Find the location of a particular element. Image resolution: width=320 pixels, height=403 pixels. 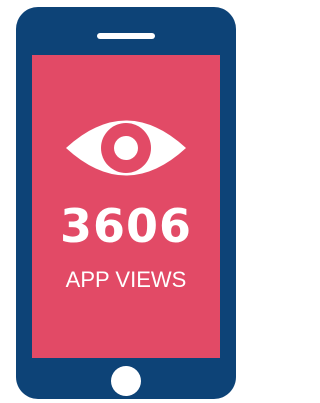

eye-pupil is located at coordinates (126, 148).